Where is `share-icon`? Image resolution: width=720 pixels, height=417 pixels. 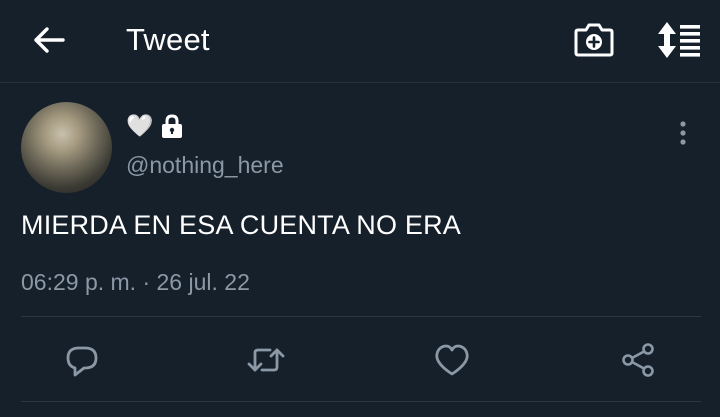 share-icon is located at coordinates (638, 360).